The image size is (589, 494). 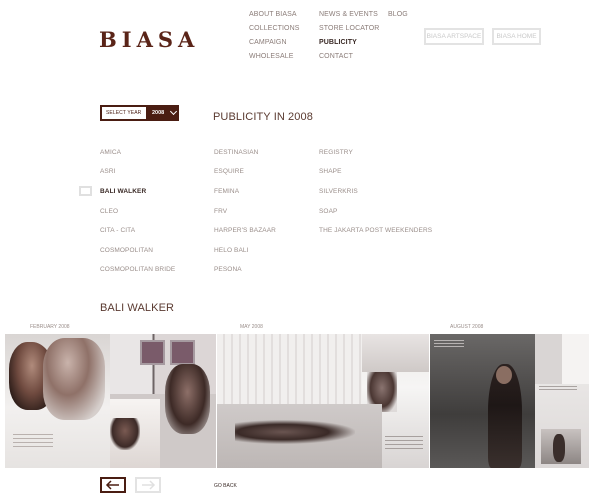 What do you see at coordinates (273, 14) in the screenshot?
I see `nav-about-biasa: ABOUT BIASA` at bounding box center [273, 14].